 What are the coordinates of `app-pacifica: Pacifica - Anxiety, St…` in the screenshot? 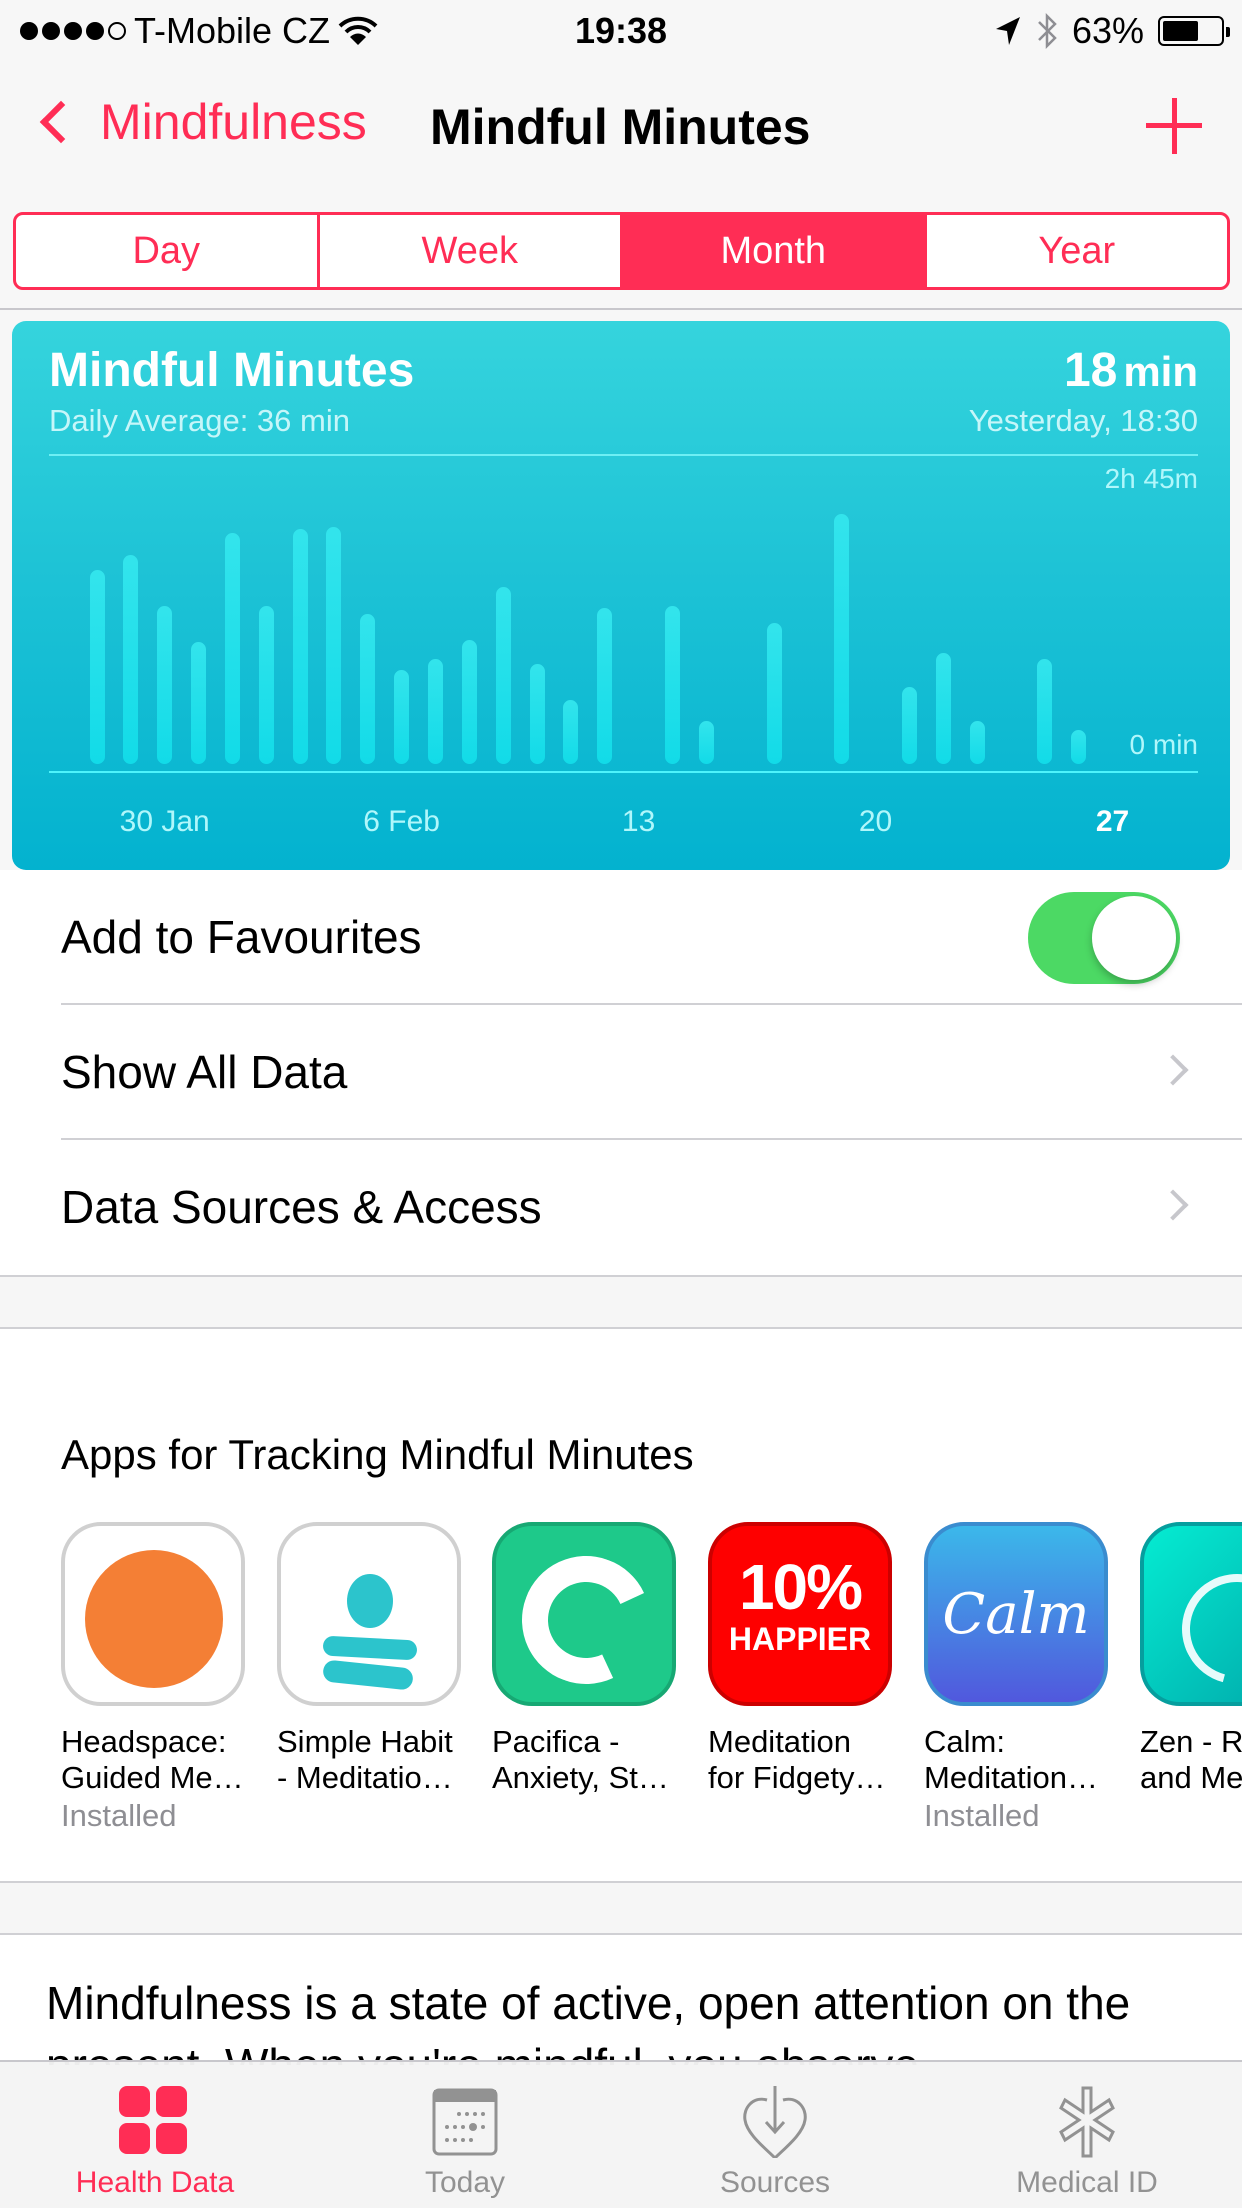 It's located at (592, 1659).